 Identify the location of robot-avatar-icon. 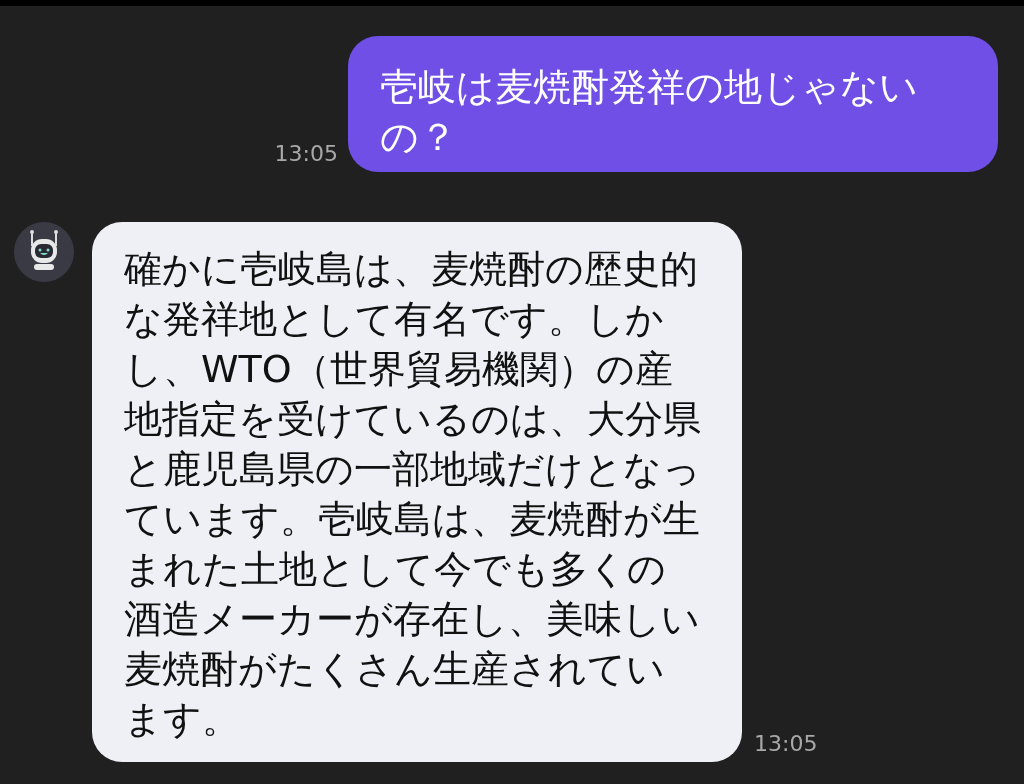
(44, 252).